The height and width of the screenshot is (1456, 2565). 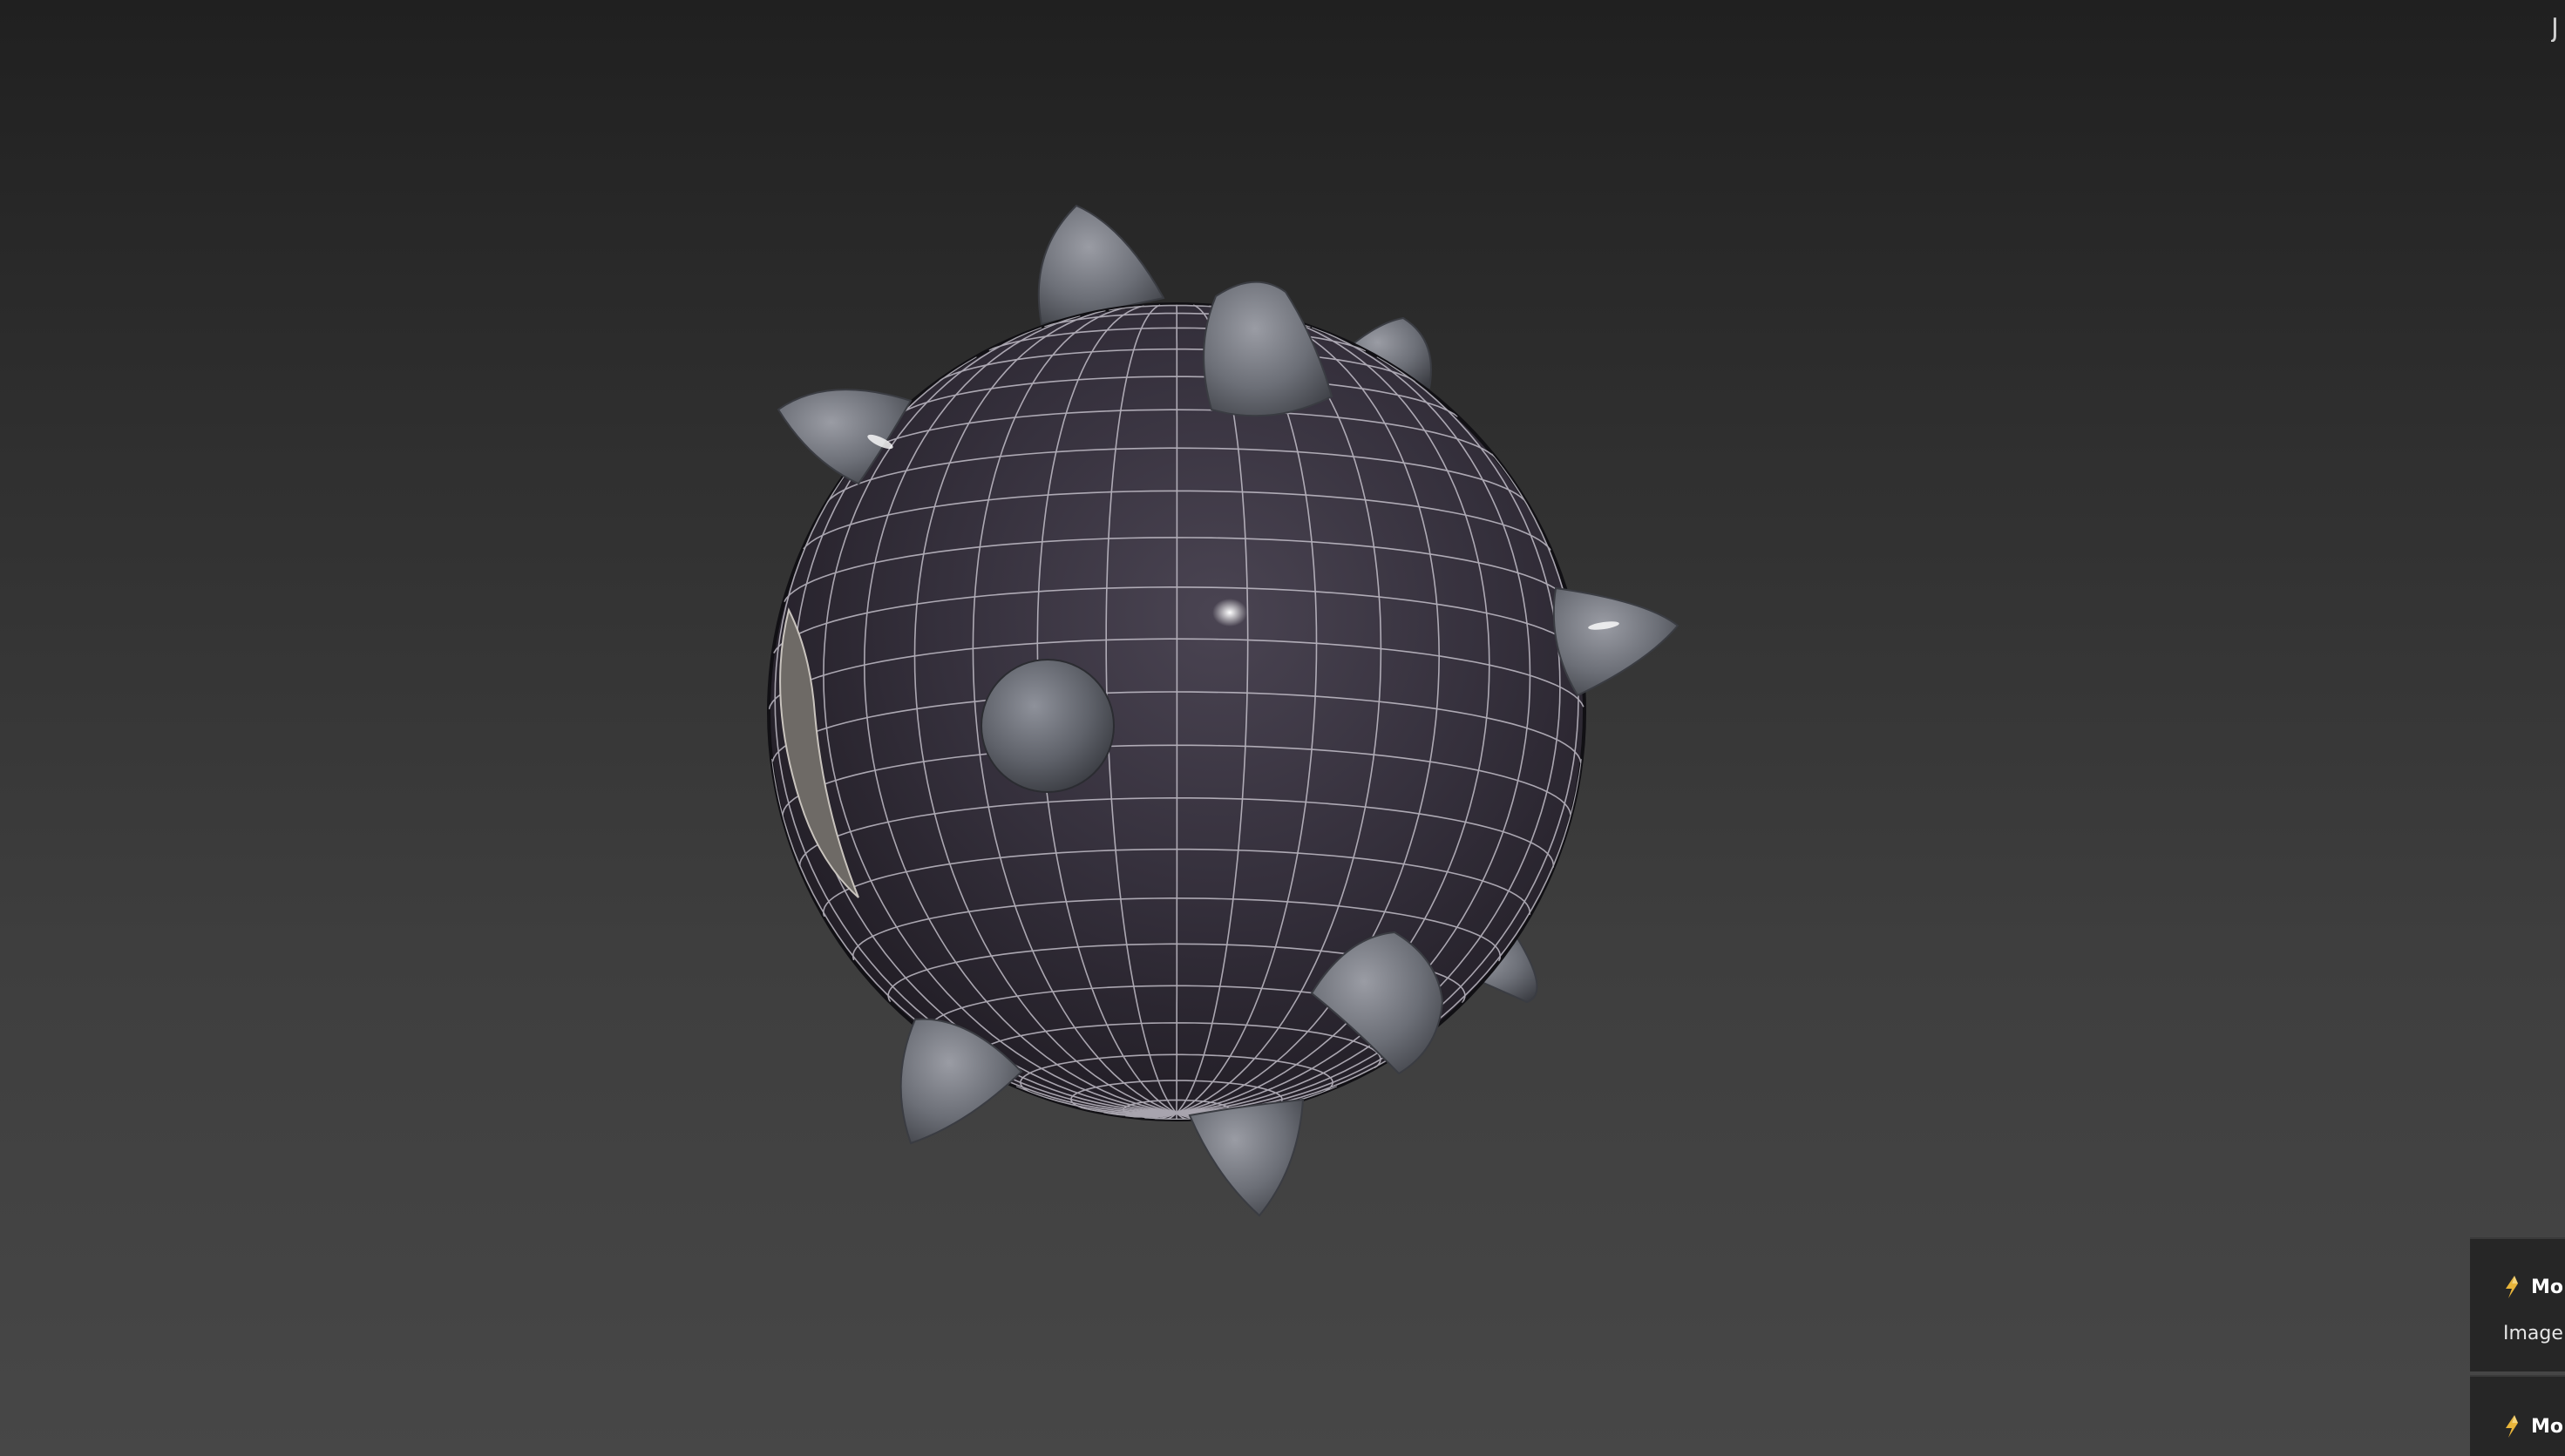 What do you see at coordinates (2517, 1304) in the screenshot?
I see `notification-toast: Mo Image c` at bounding box center [2517, 1304].